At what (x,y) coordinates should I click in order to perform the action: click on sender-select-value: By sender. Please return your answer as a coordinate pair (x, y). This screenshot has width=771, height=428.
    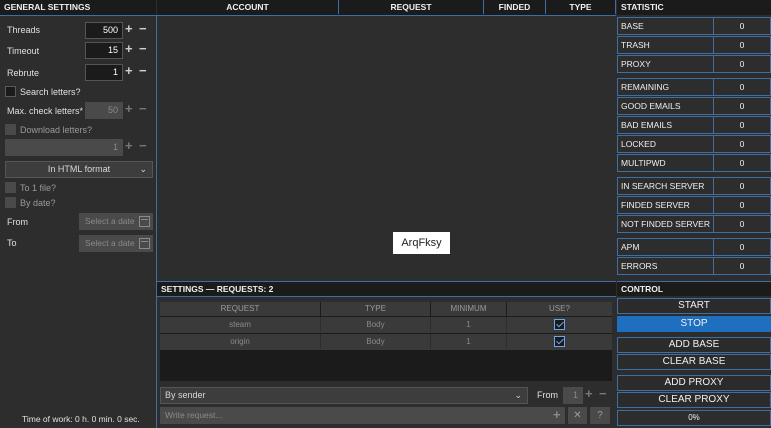
    Looking at the image, I should click on (185, 395).